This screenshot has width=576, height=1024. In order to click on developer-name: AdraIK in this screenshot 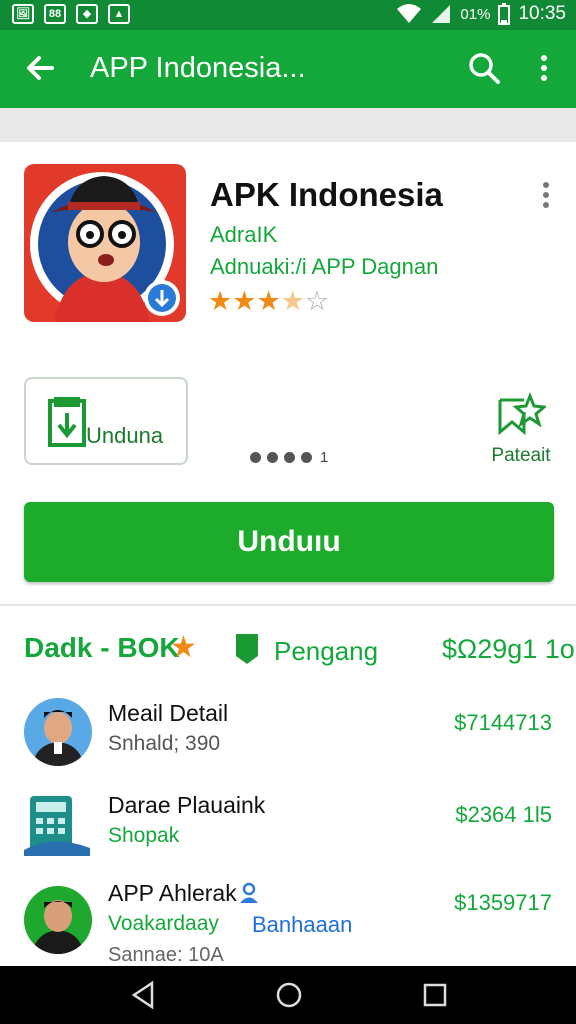, I will do `click(243, 235)`.